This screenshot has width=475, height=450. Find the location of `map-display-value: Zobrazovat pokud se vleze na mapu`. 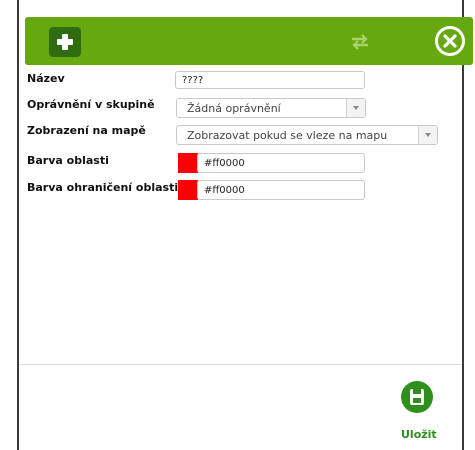

map-display-value: Zobrazovat pokud se vleze na mapu is located at coordinates (287, 135).